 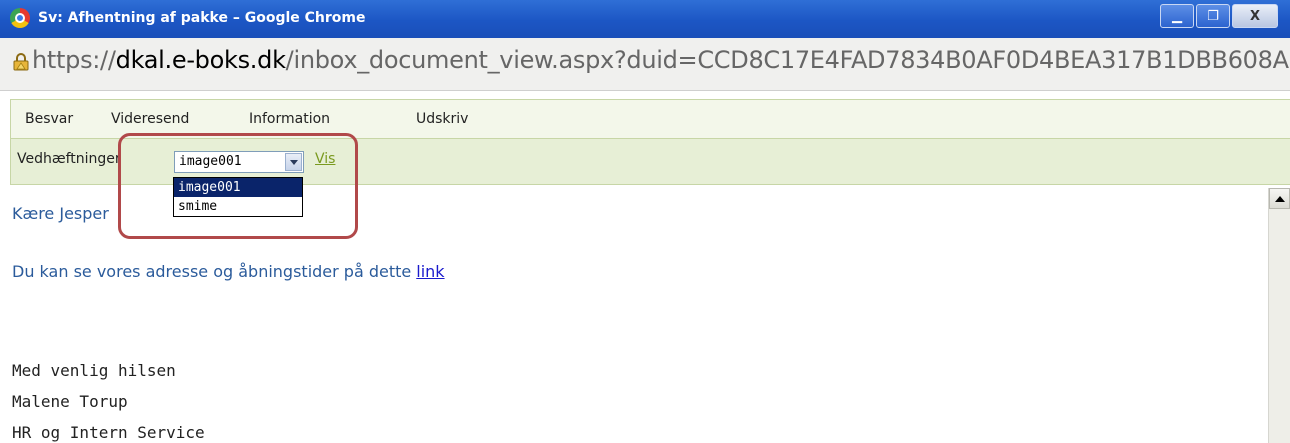 I want to click on info-link: link, so click(x=430, y=271).